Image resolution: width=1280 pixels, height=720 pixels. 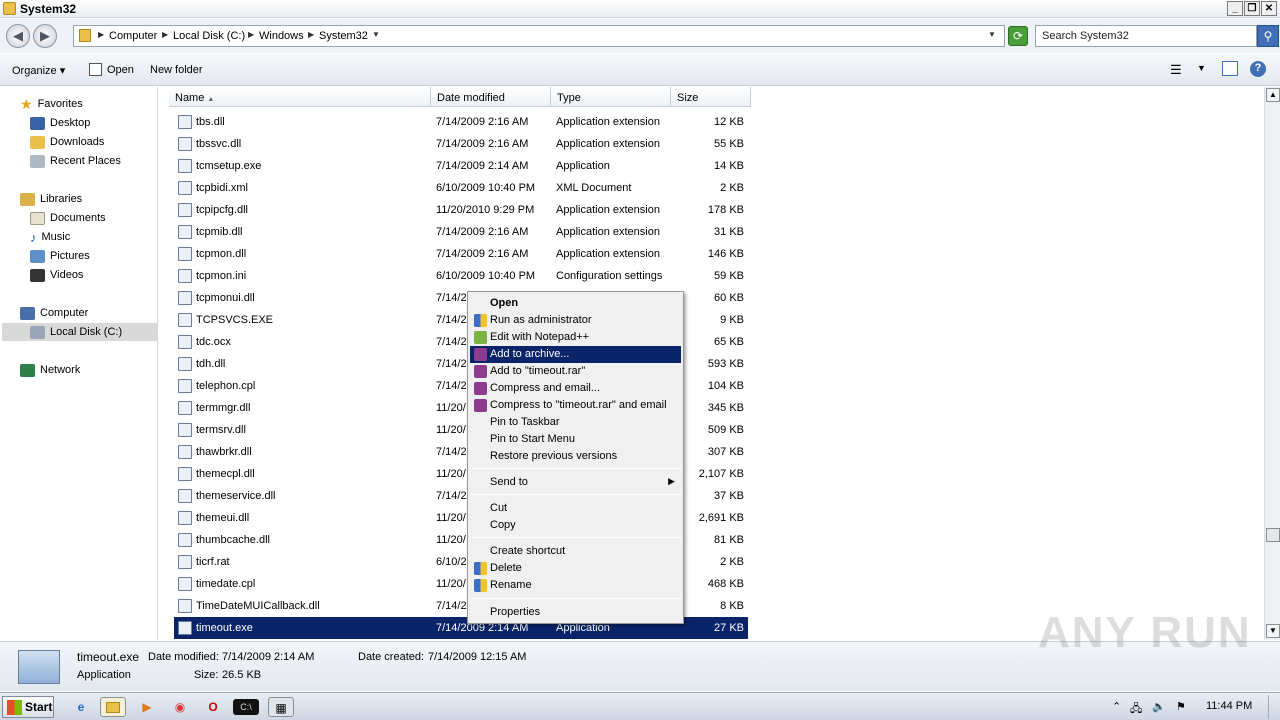 What do you see at coordinates (56, 275) in the screenshot?
I see `nav-videos: Videos` at bounding box center [56, 275].